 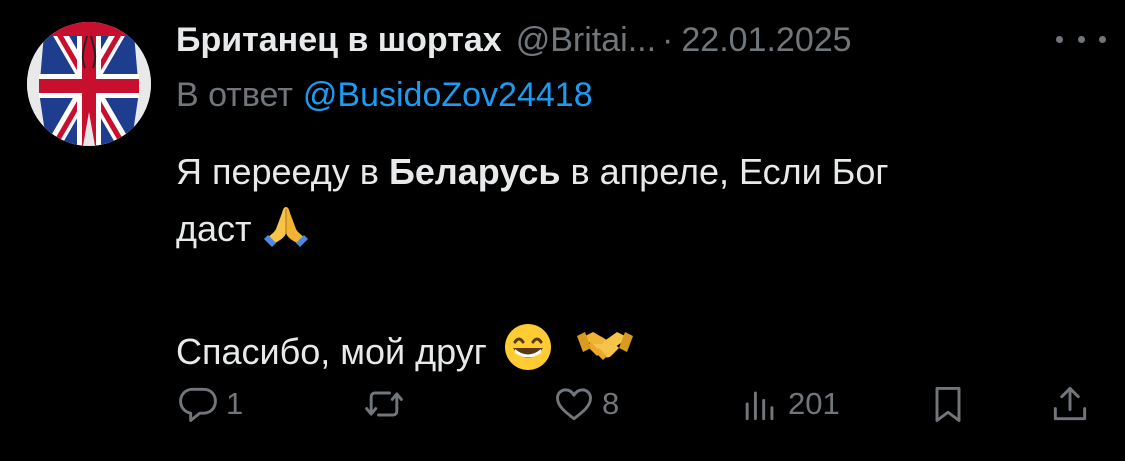 I want to click on like-button: 8, so click(x=585, y=404).